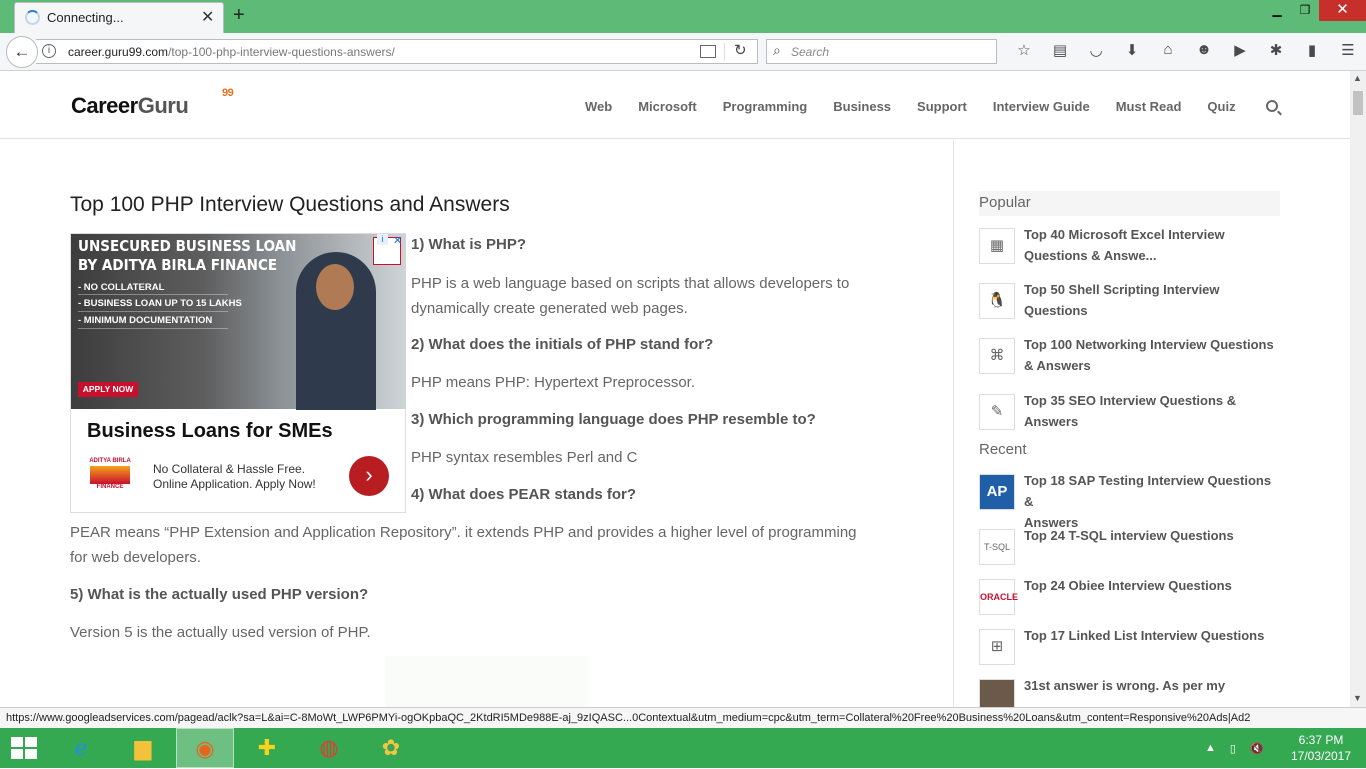 The width and height of the screenshot is (1366, 769). I want to click on battery-icon: ▯, so click(1233, 748).